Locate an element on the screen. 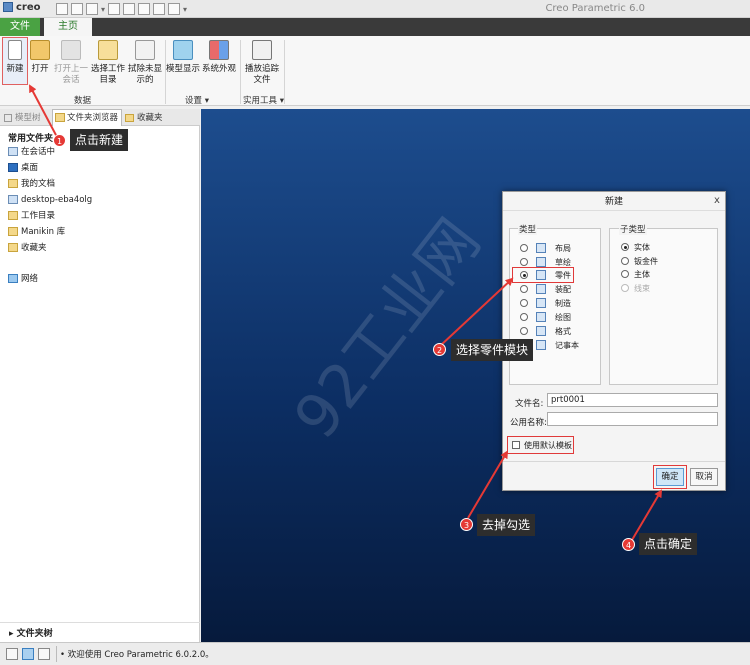 This screenshot has height=665, width=750. close-window-icon is located at coordinates (174, 9).